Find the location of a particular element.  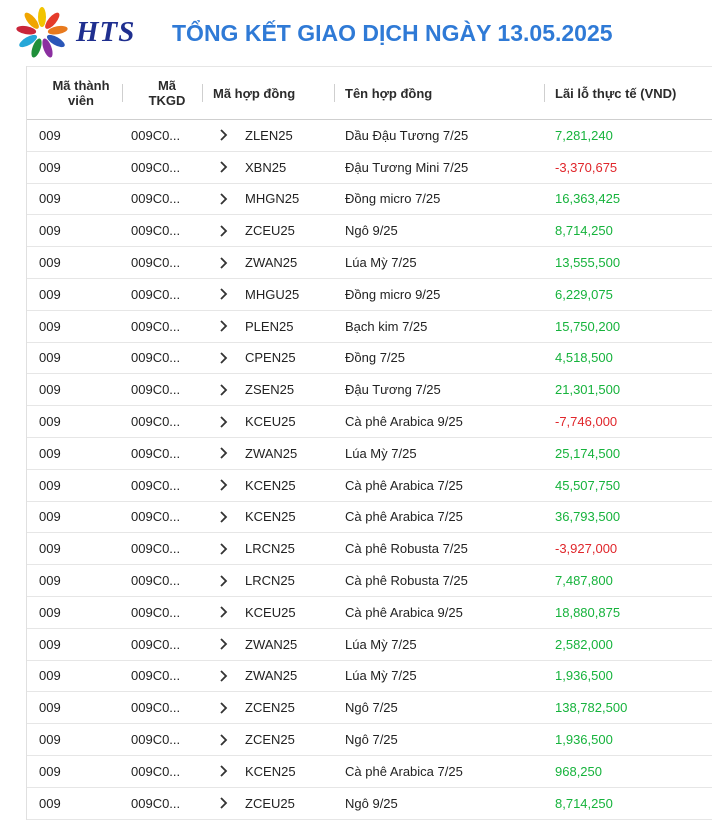

contract-code: LRCN25 is located at coordinates (270, 549).